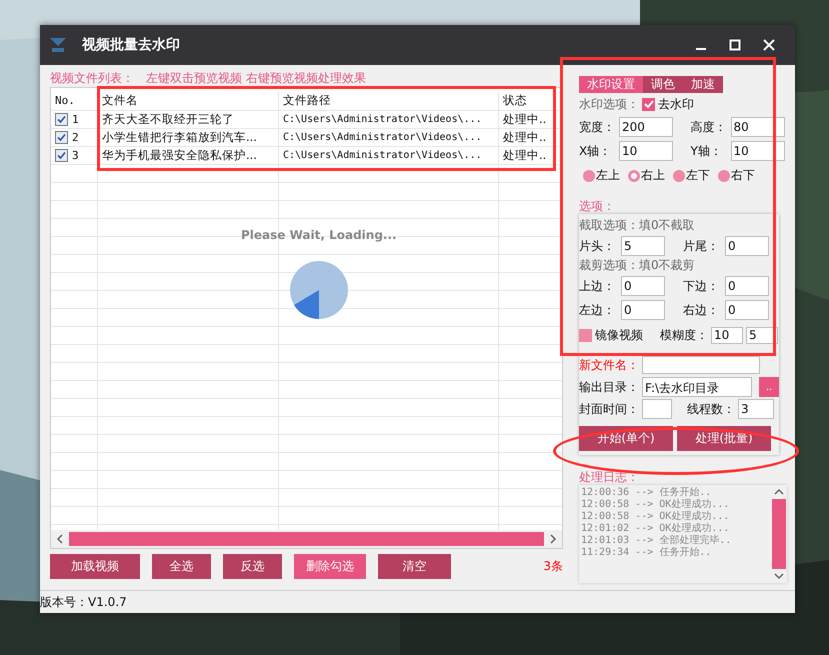  Describe the element at coordinates (609, 104) in the screenshot. I see `field-label: 水印选项：` at that location.